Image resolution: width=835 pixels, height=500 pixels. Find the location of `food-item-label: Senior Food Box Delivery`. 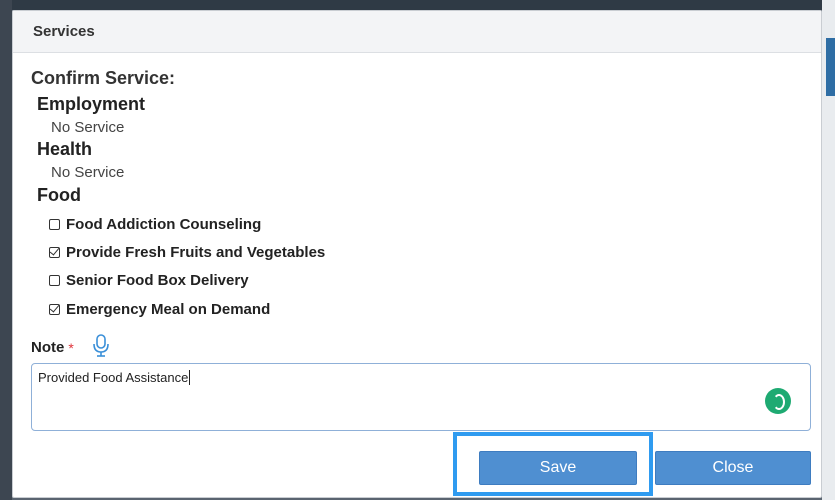

food-item-label: Senior Food Box Delivery is located at coordinates (157, 280).